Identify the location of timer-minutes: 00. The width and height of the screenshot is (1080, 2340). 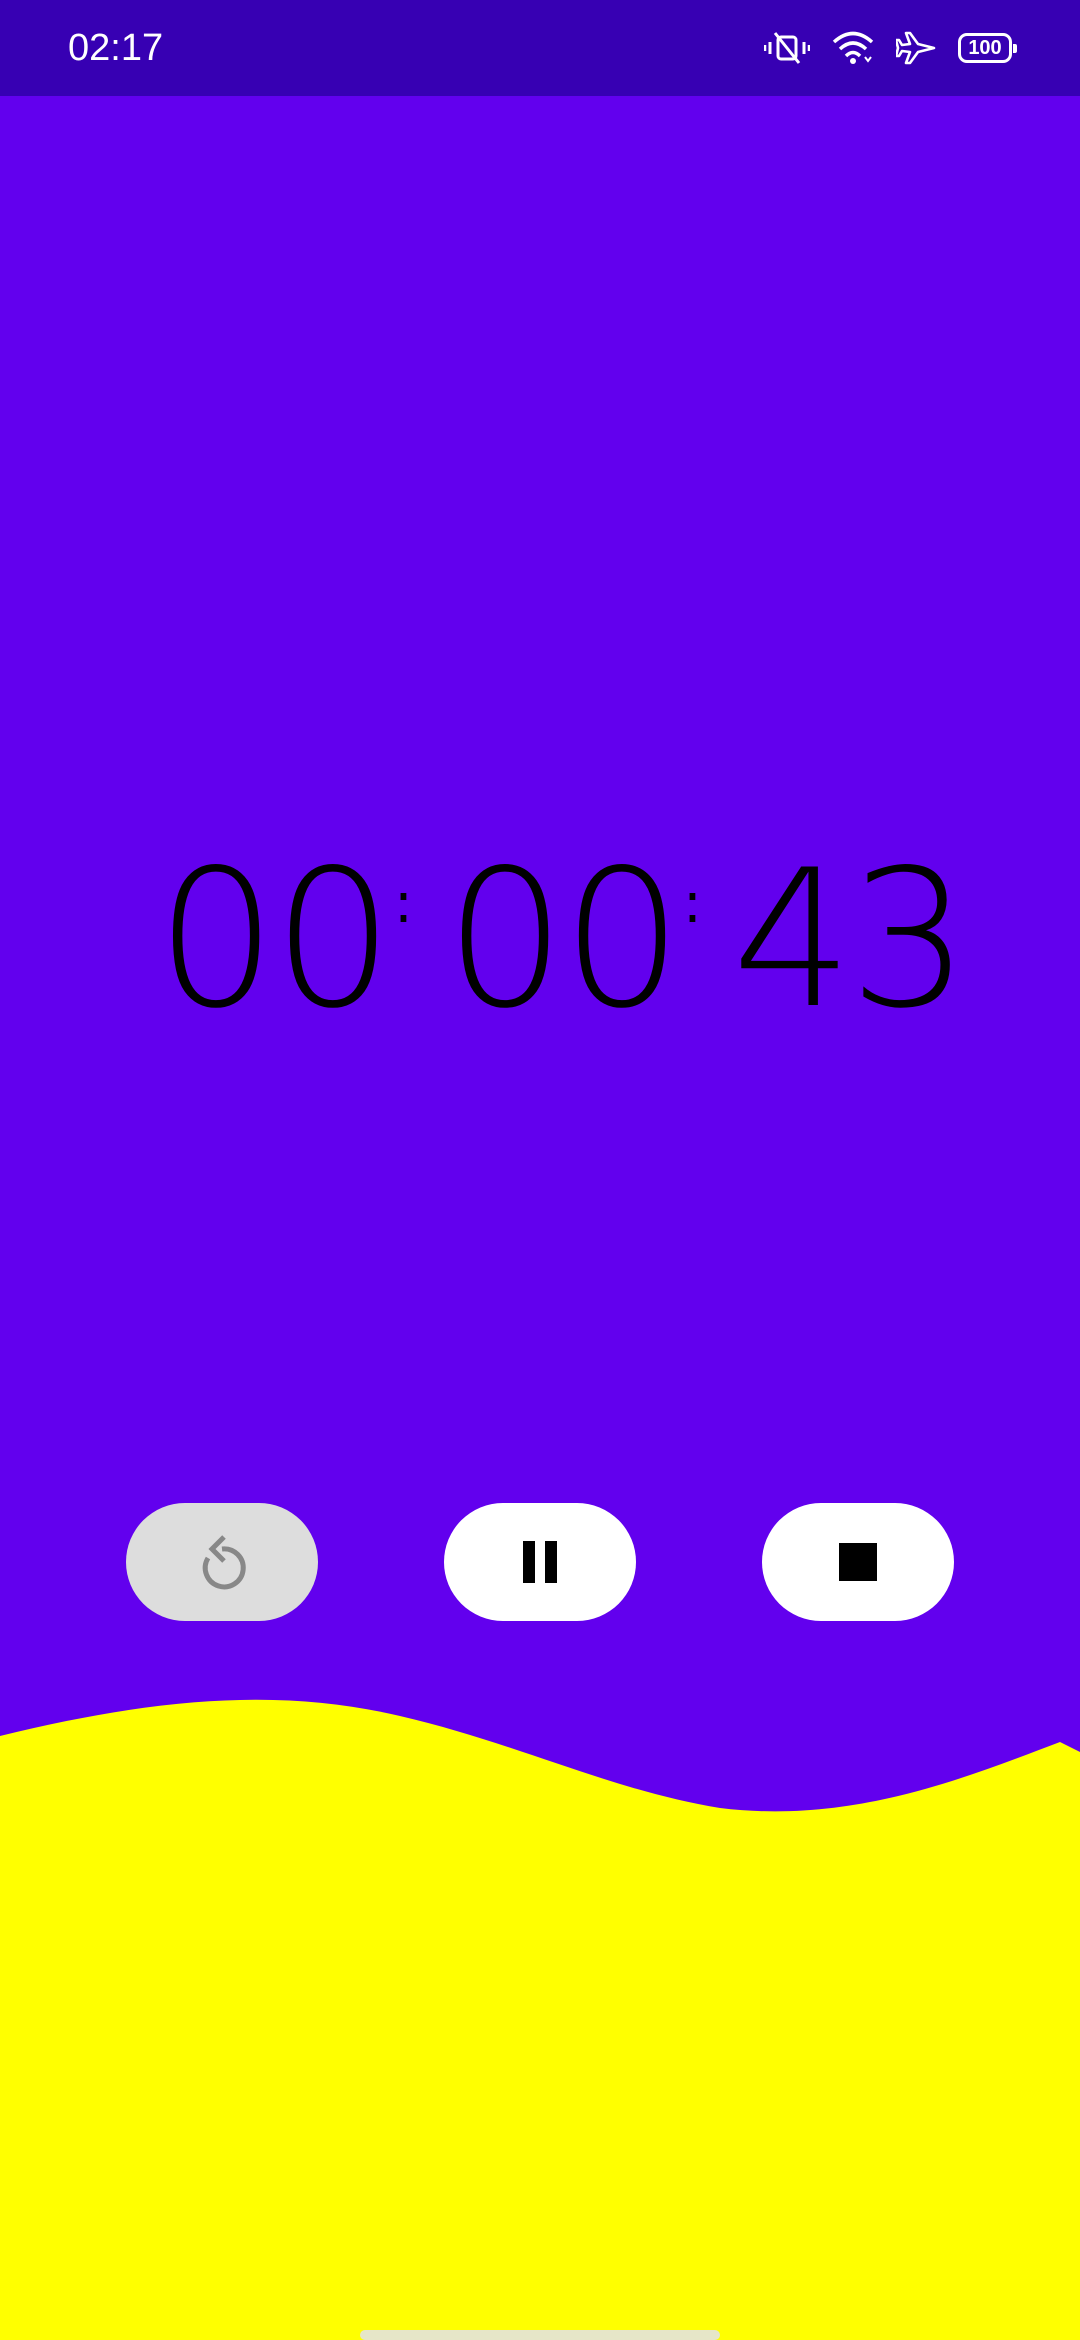
(564, 939).